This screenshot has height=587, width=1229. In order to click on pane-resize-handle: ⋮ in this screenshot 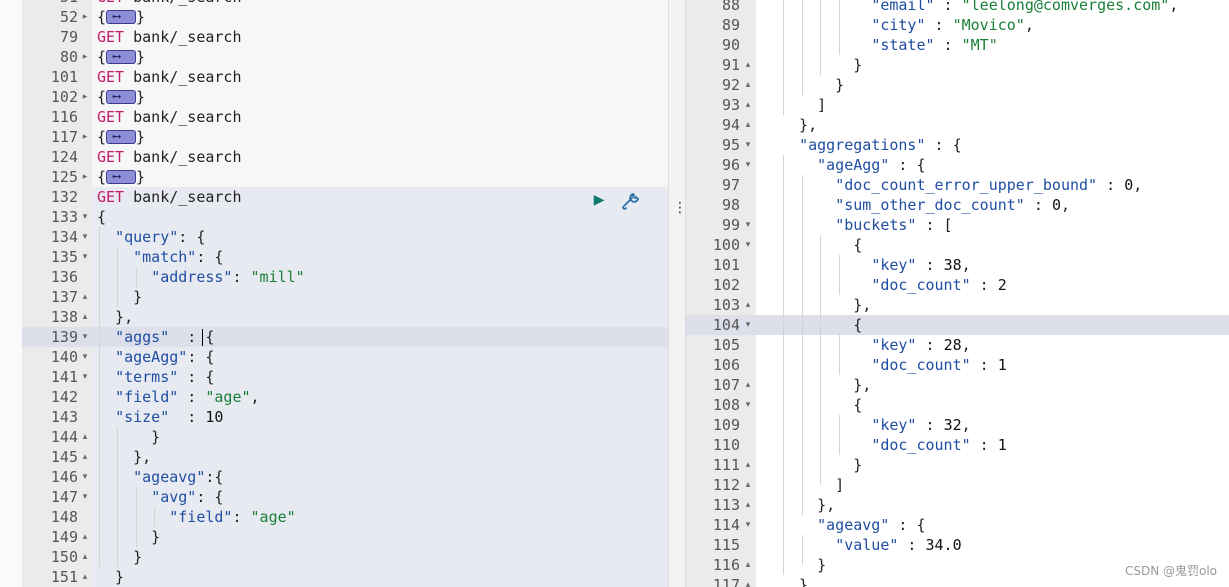, I will do `click(677, 293)`.